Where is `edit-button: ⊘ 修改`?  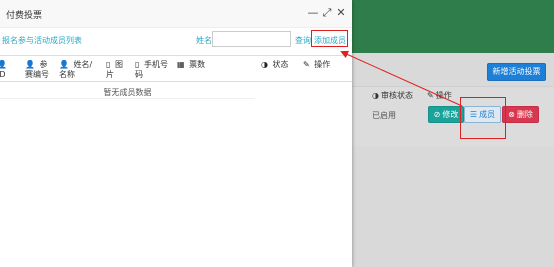
edit-button: ⊘ 修改 is located at coordinates (446, 114).